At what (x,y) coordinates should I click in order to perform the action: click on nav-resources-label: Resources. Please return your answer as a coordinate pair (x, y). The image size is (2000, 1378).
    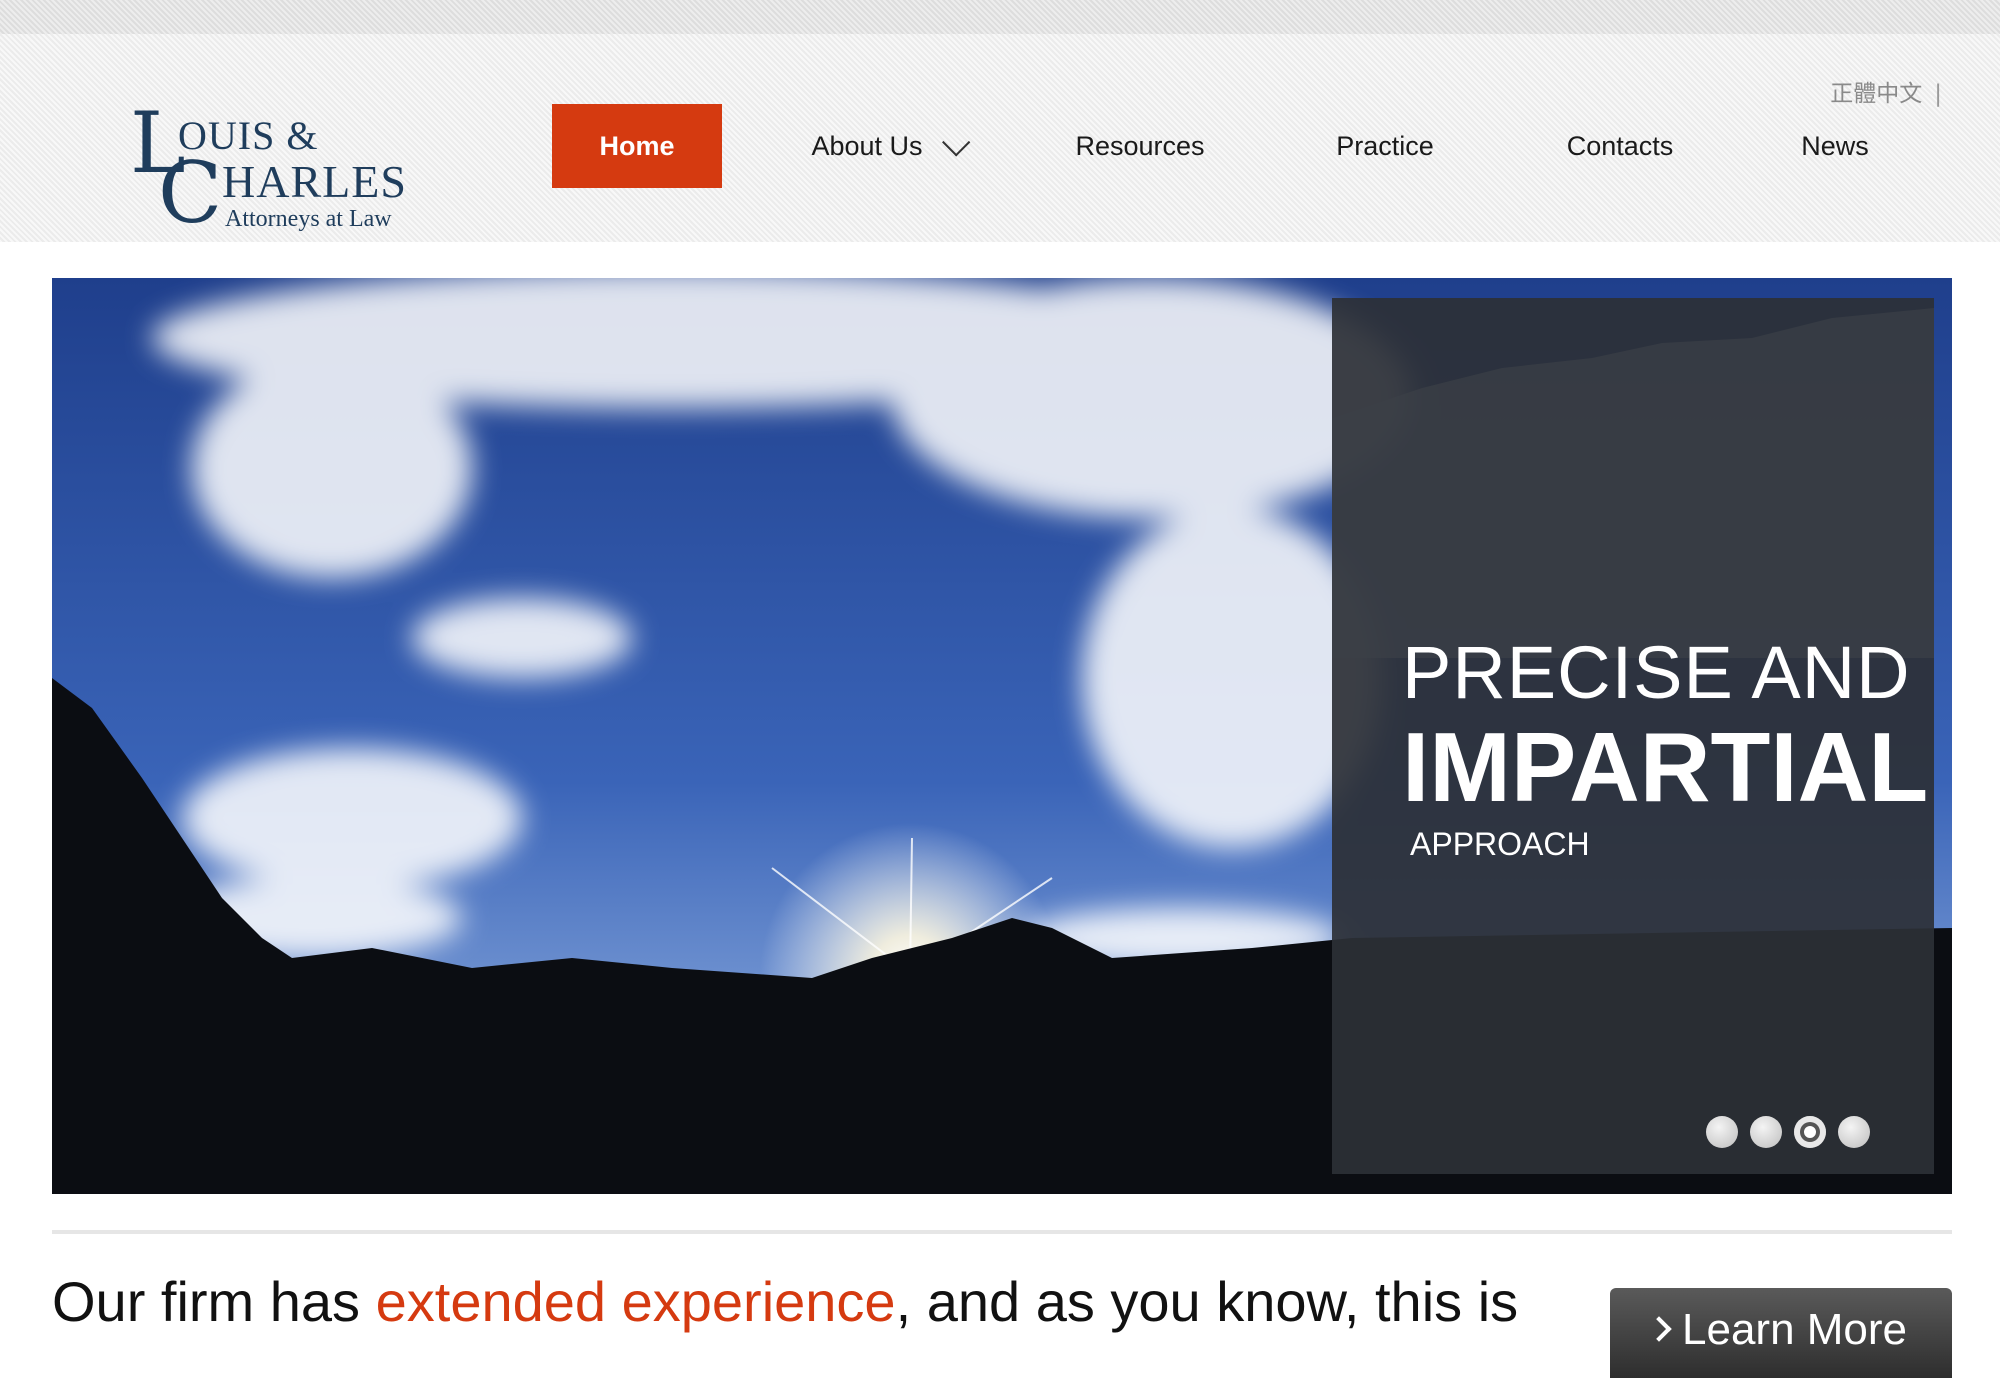
    Looking at the image, I should click on (1140, 146).